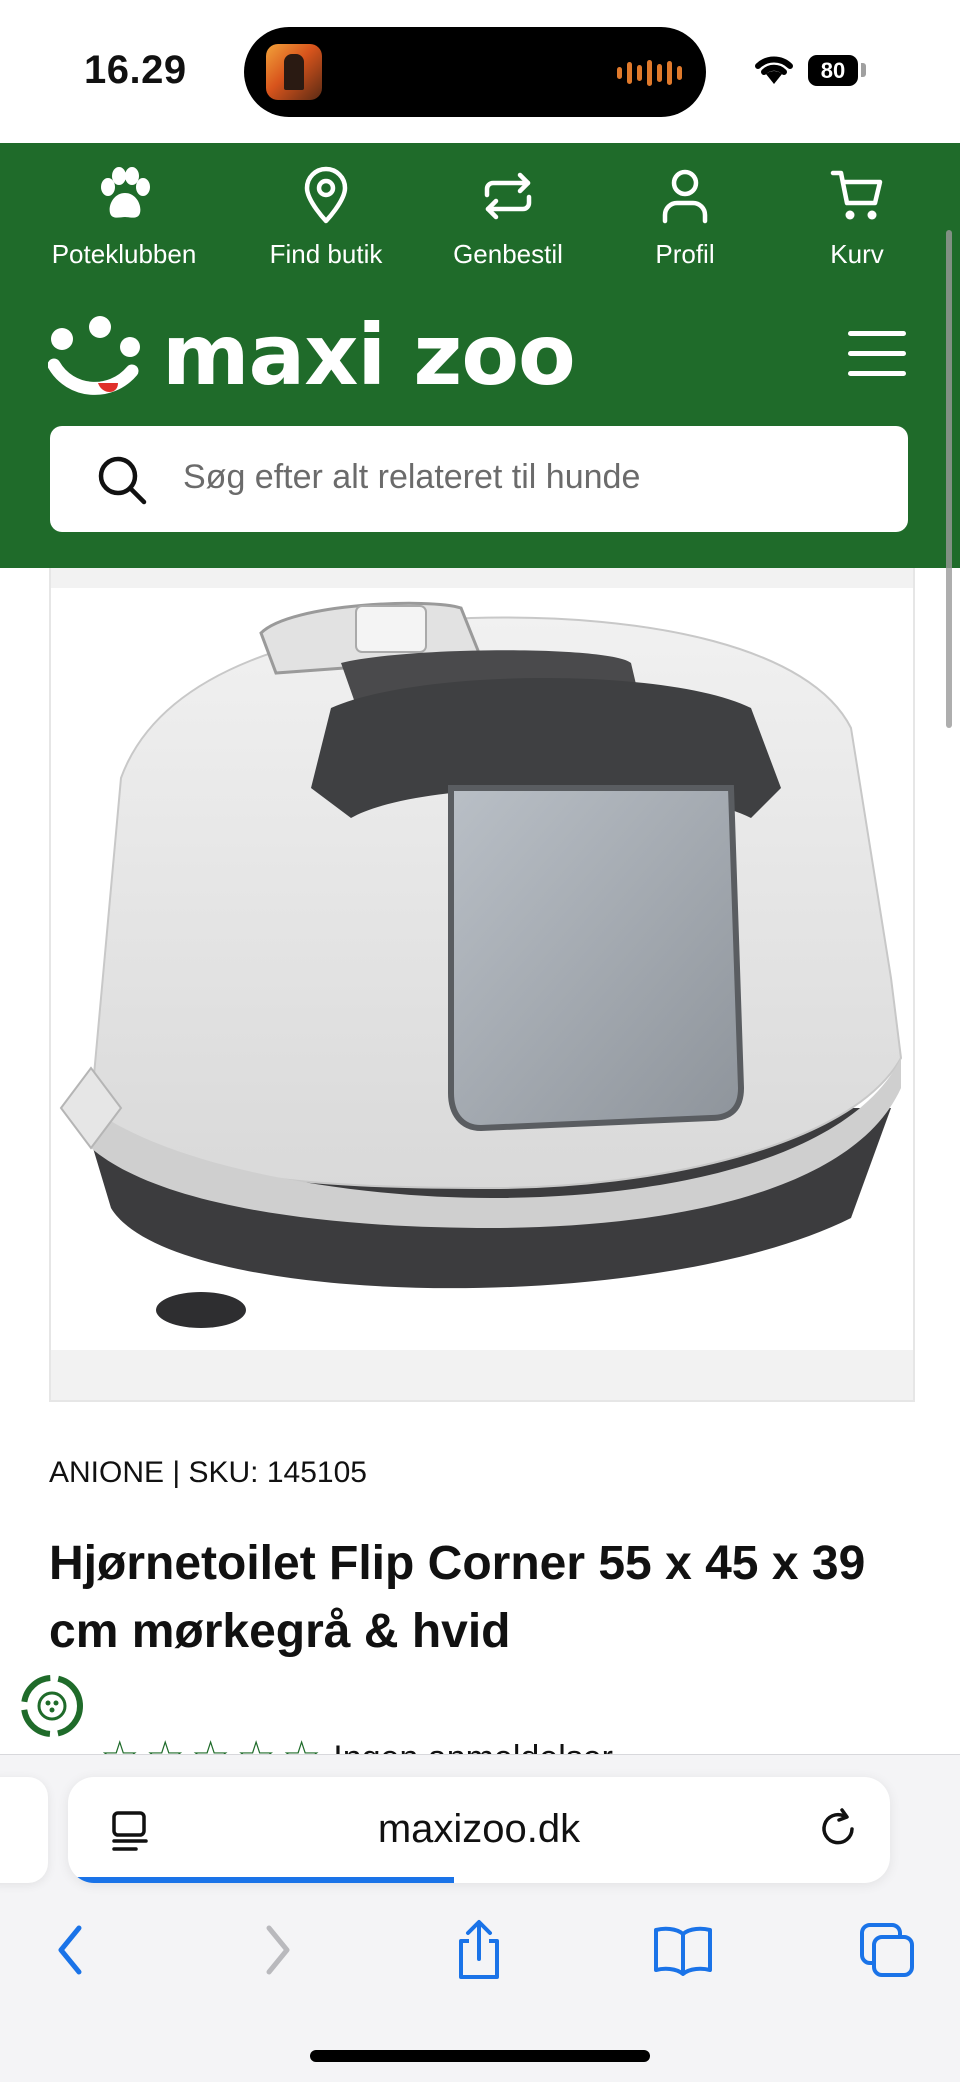  I want to click on battery-tip, so click(863, 70).